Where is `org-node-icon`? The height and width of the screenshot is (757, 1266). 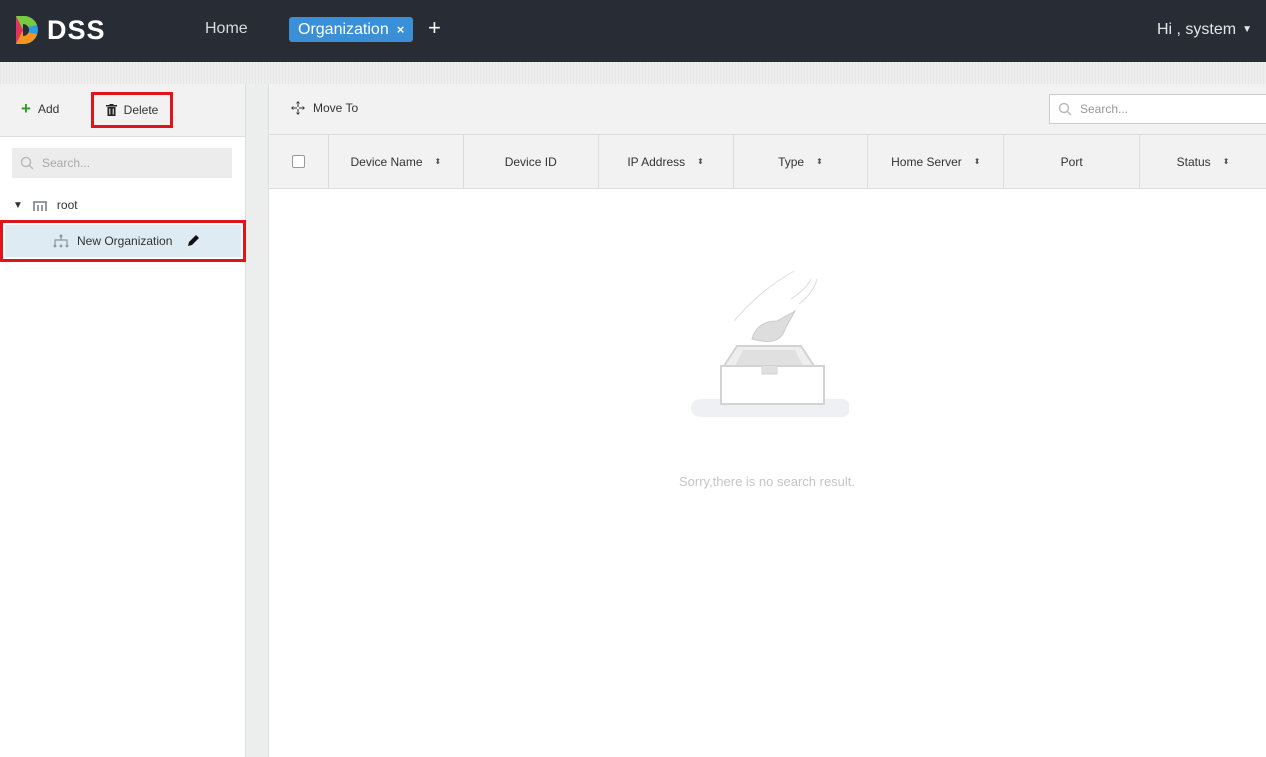
org-node-icon is located at coordinates (61, 241).